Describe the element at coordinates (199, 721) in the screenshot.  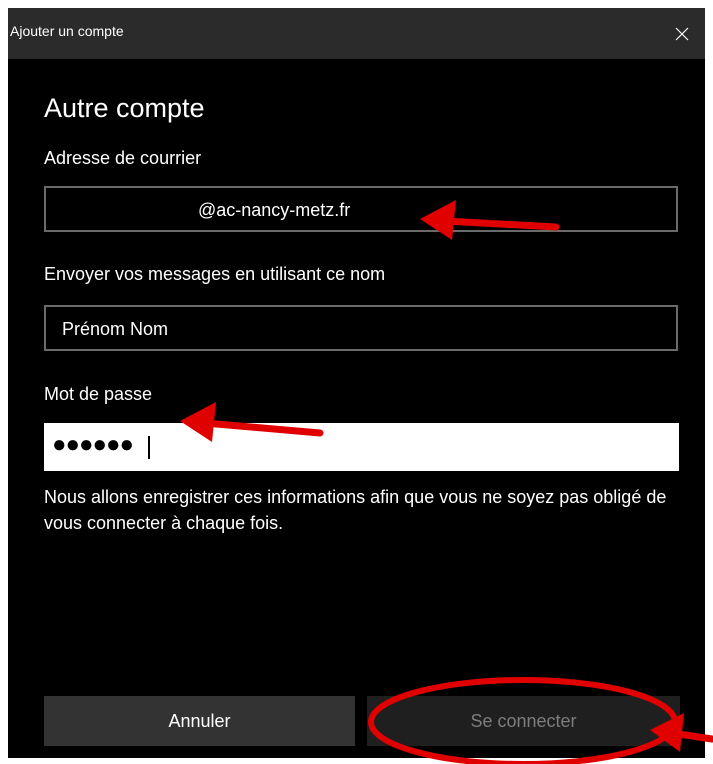
I see `cancel-button: Annuler` at that location.